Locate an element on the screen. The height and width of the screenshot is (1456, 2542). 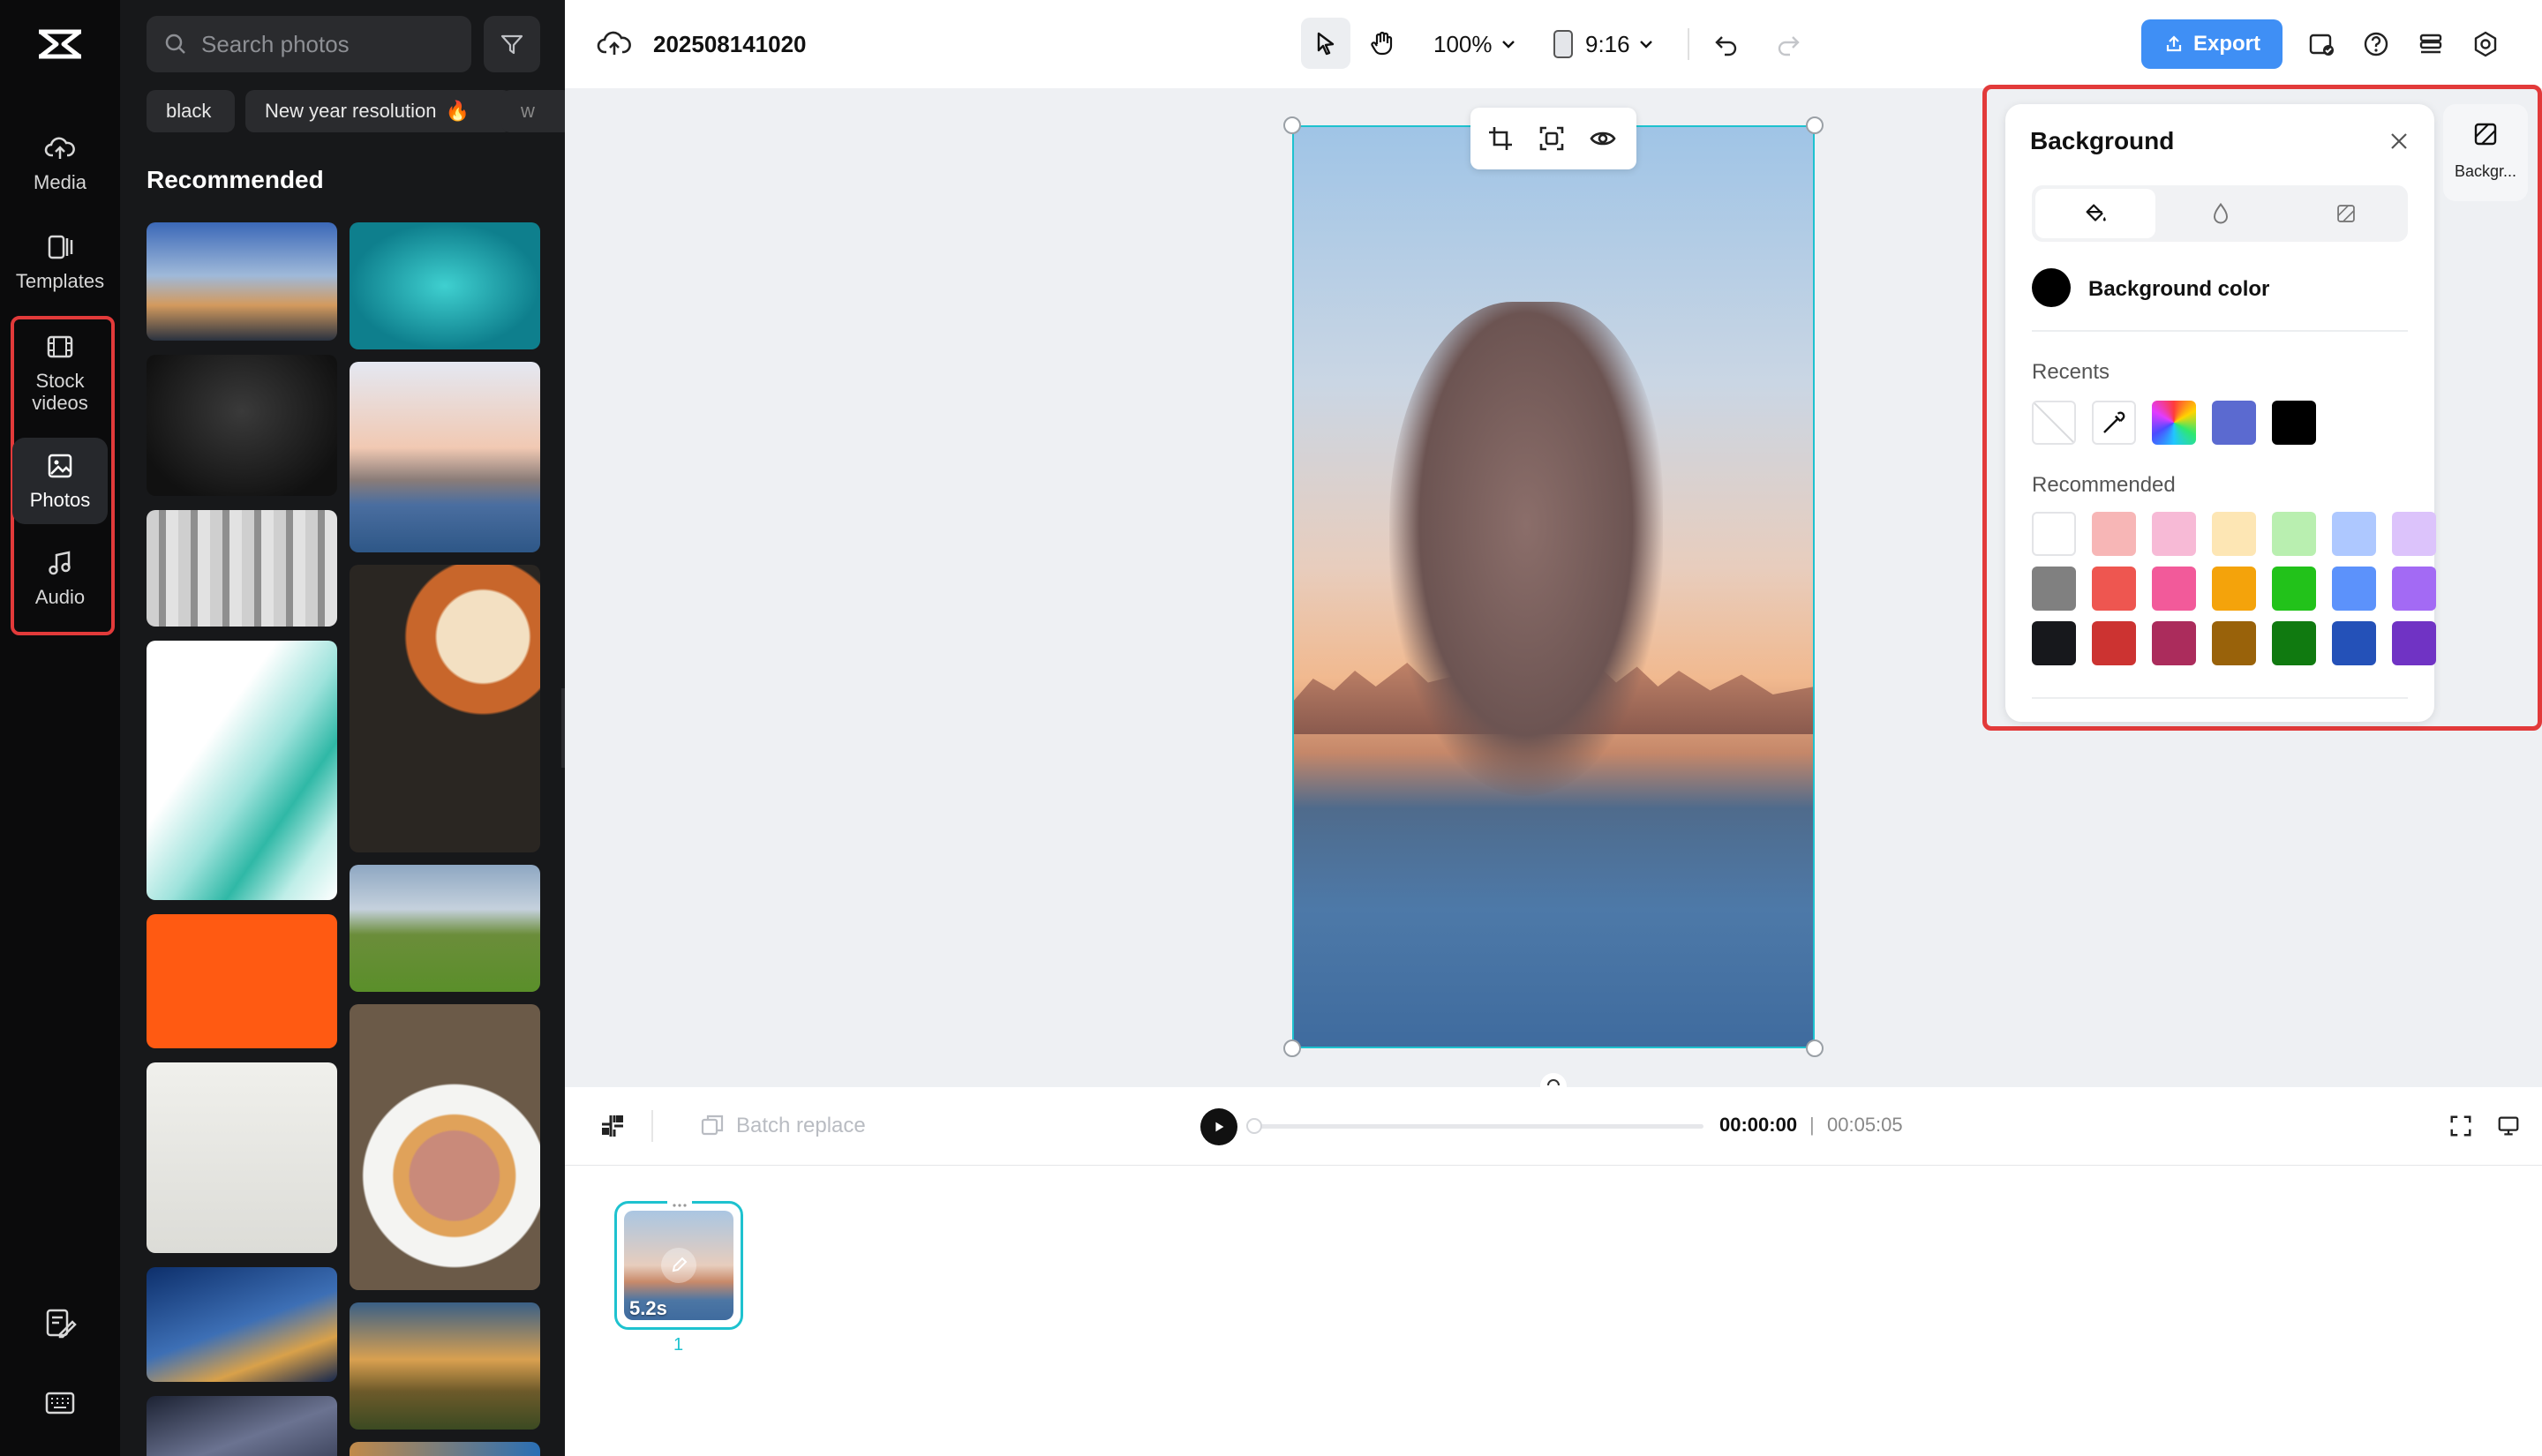
progress-thumb is located at coordinates (1254, 1126).